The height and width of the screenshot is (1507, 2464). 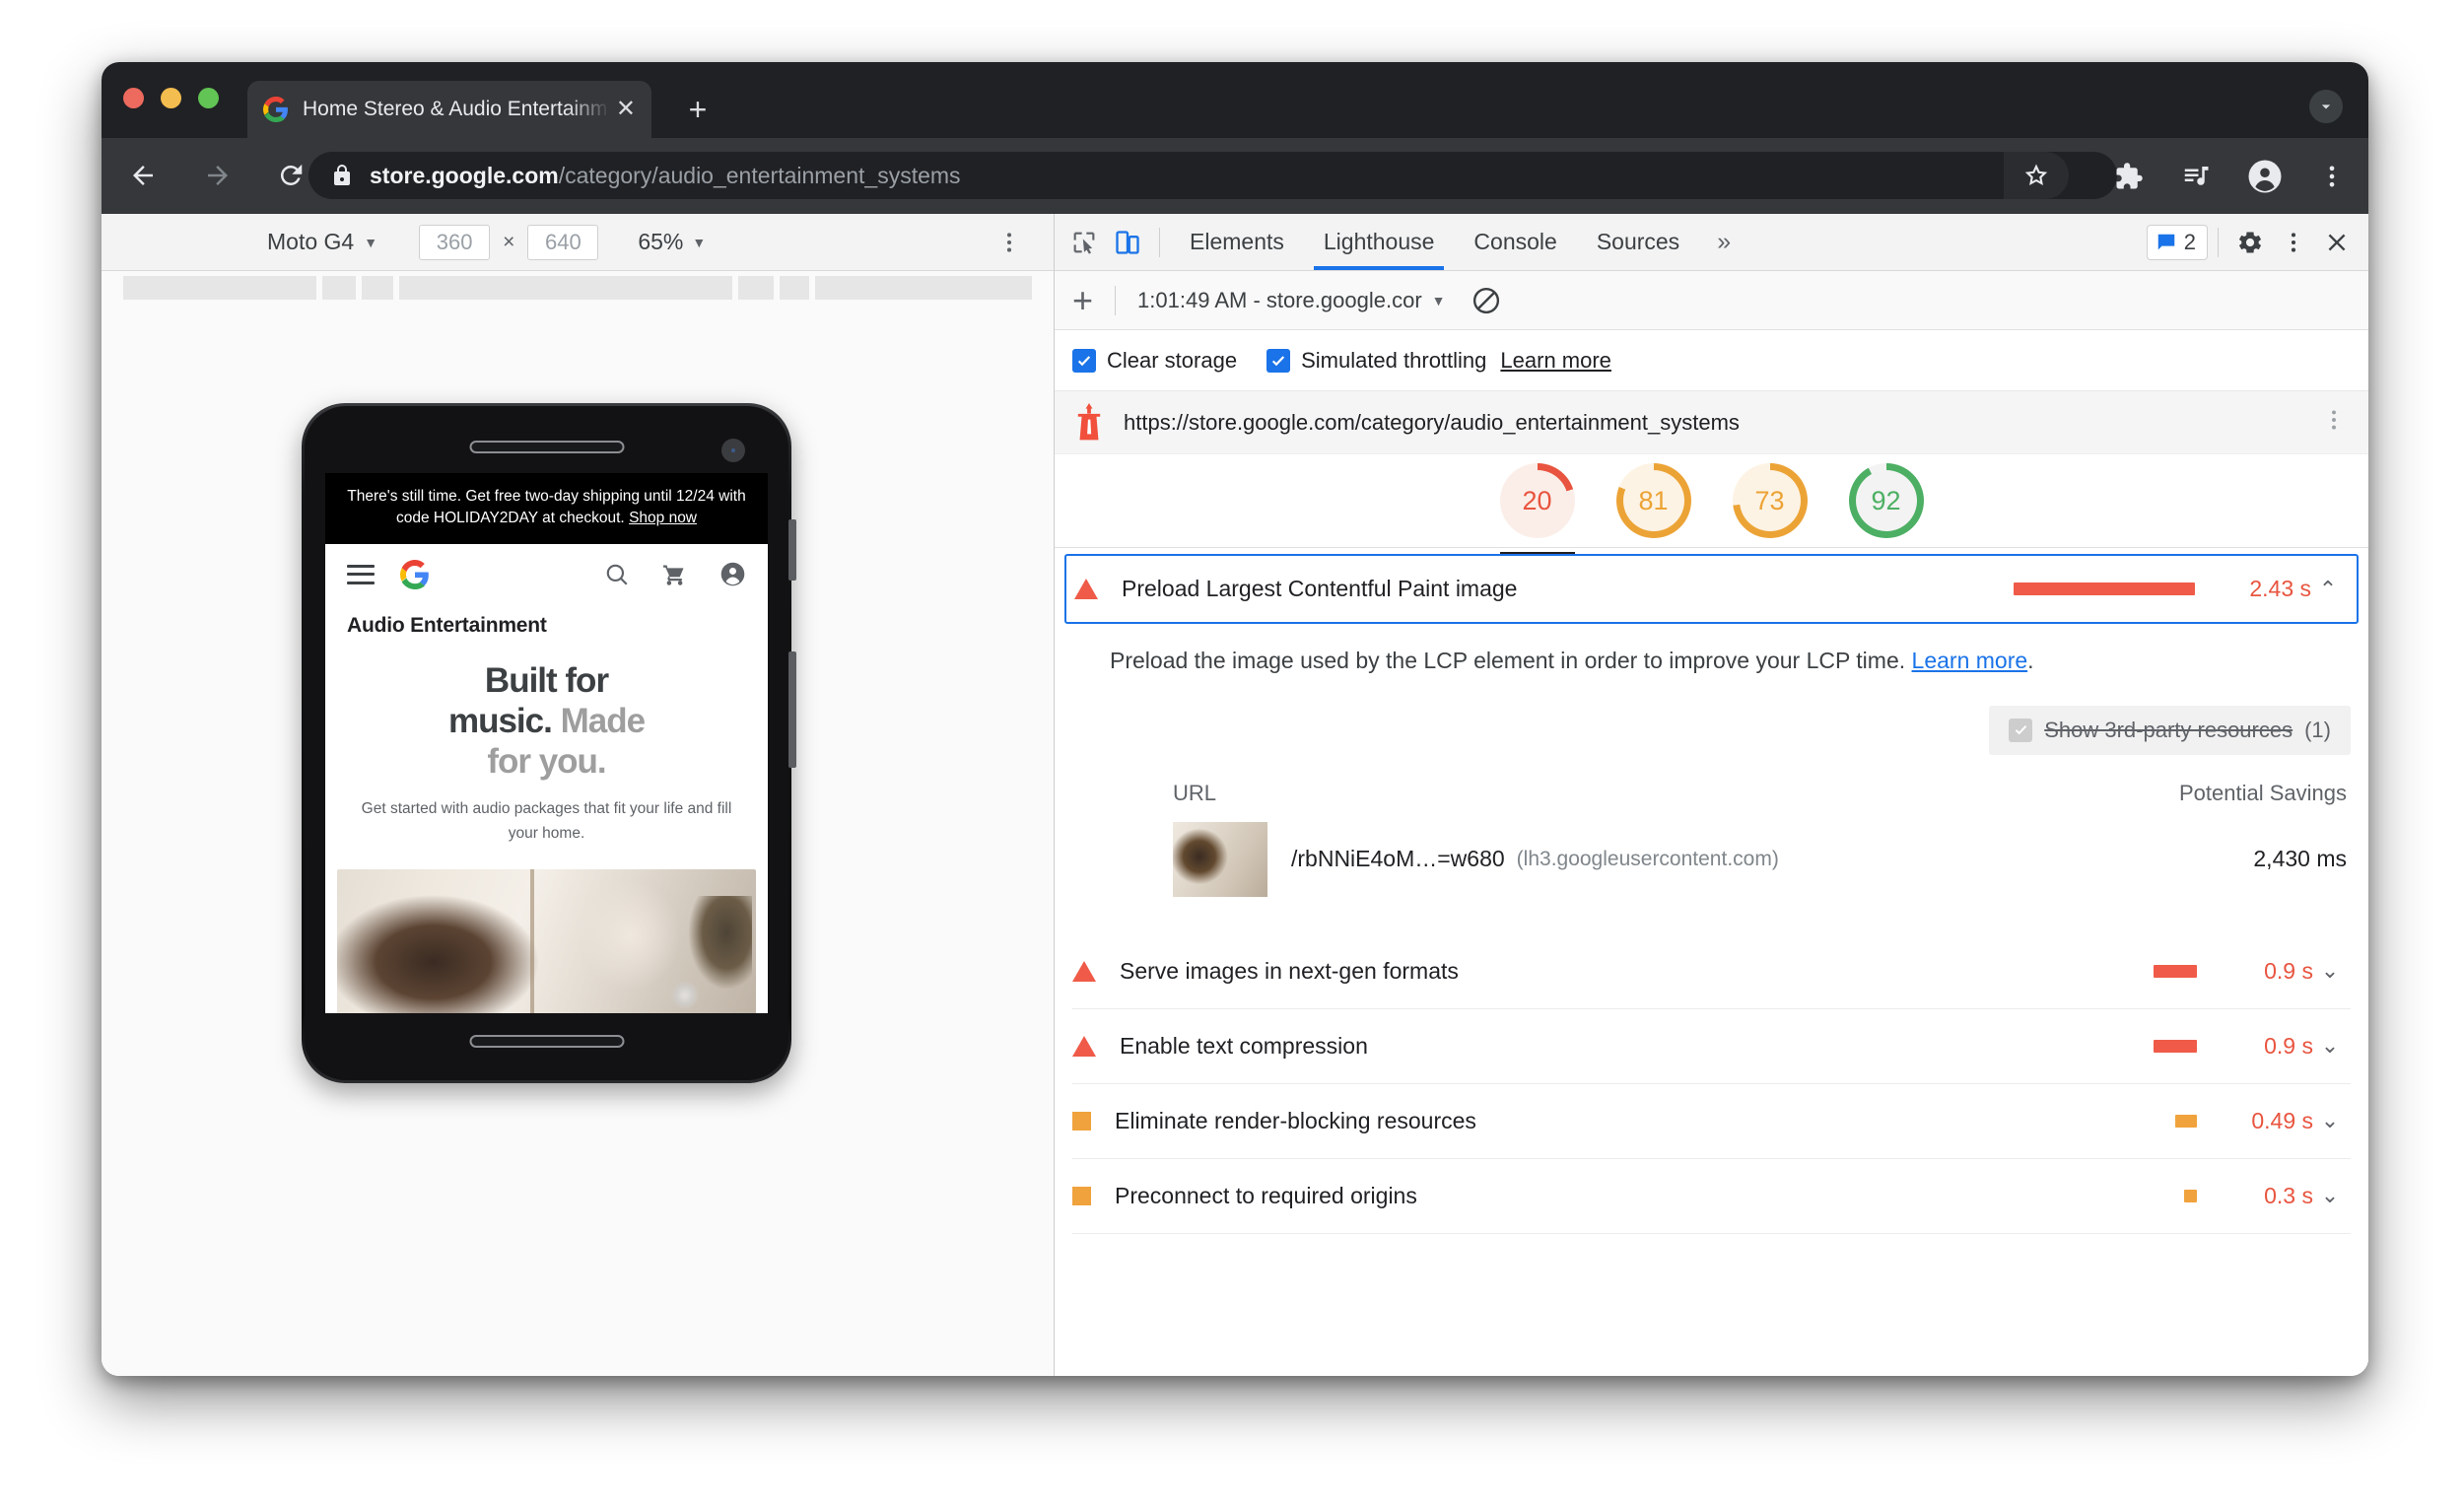 What do you see at coordinates (2177, 242) in the screenshot?
I see `message-count-badge: 2` at bounding box center [2177, 242].